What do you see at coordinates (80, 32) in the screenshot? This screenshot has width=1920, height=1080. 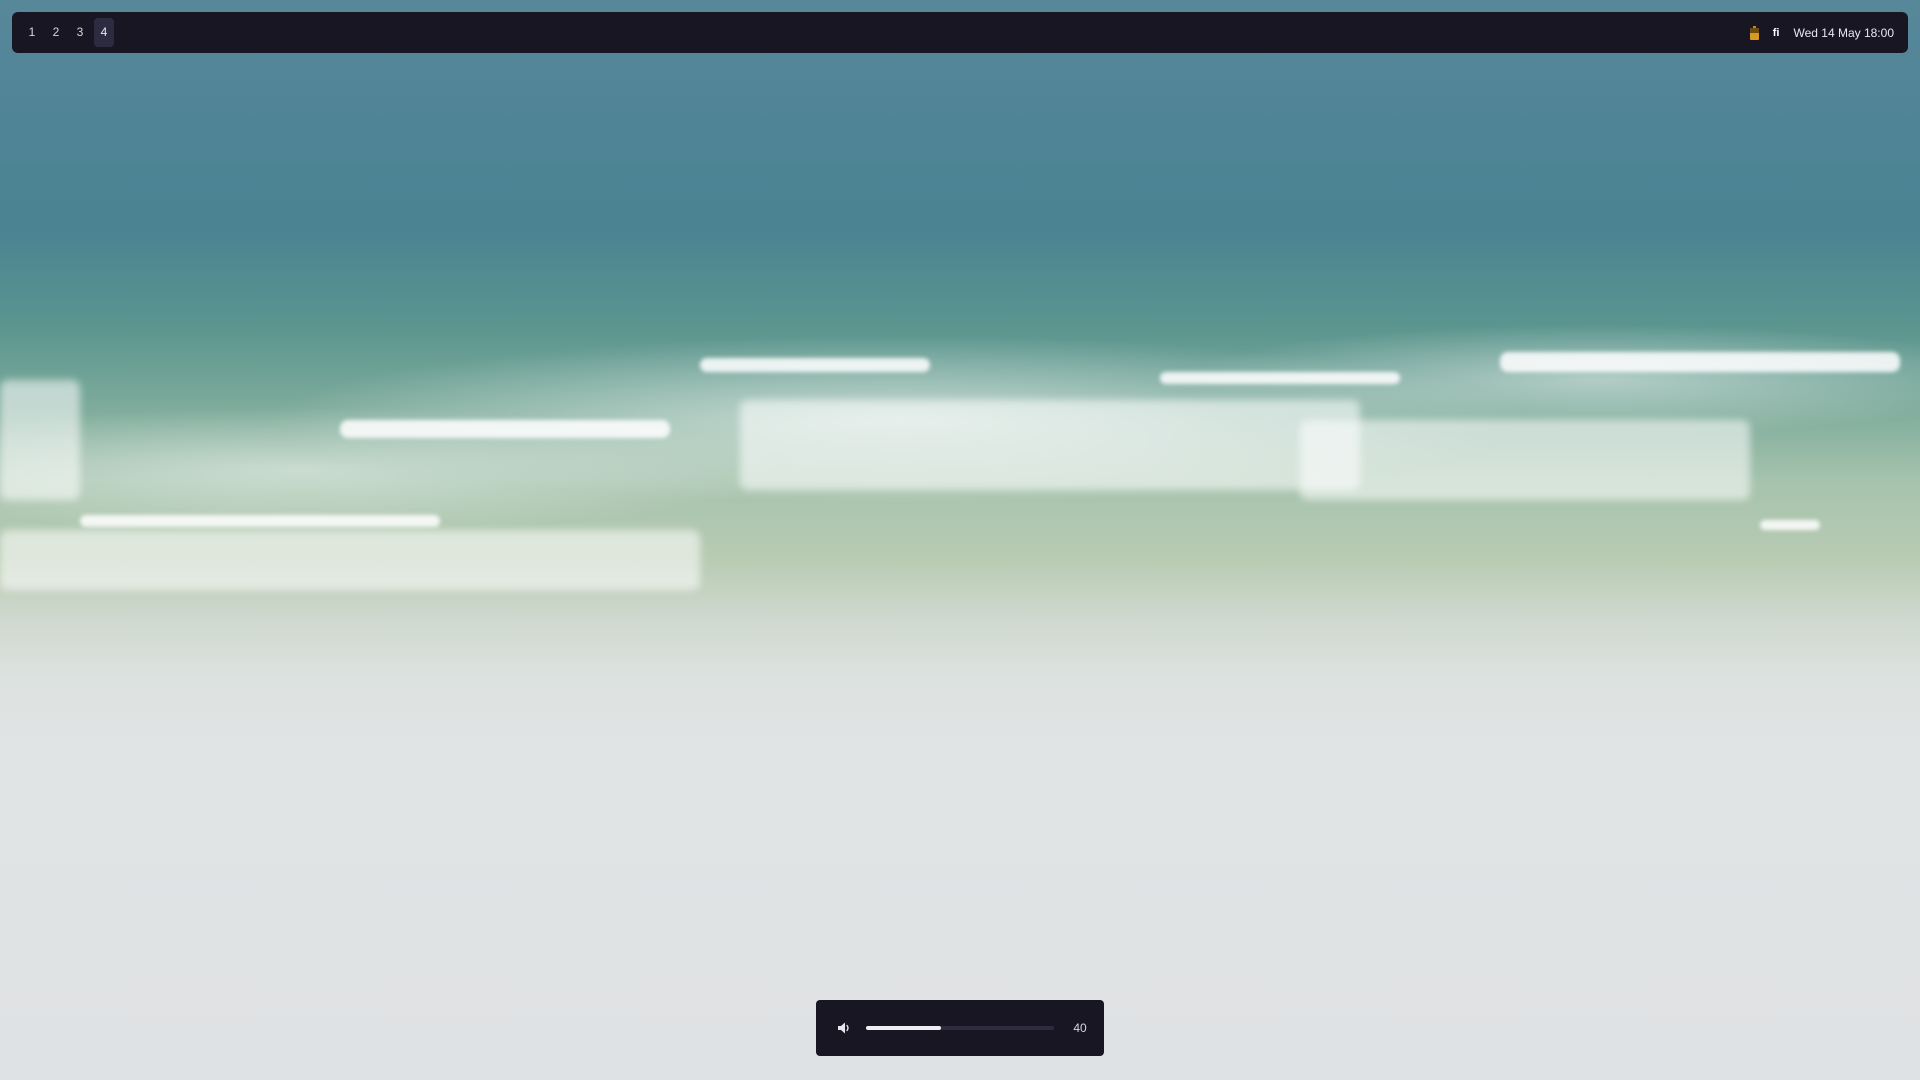 I see `workspace-3-button: 3` at bounding box center [80, 32].